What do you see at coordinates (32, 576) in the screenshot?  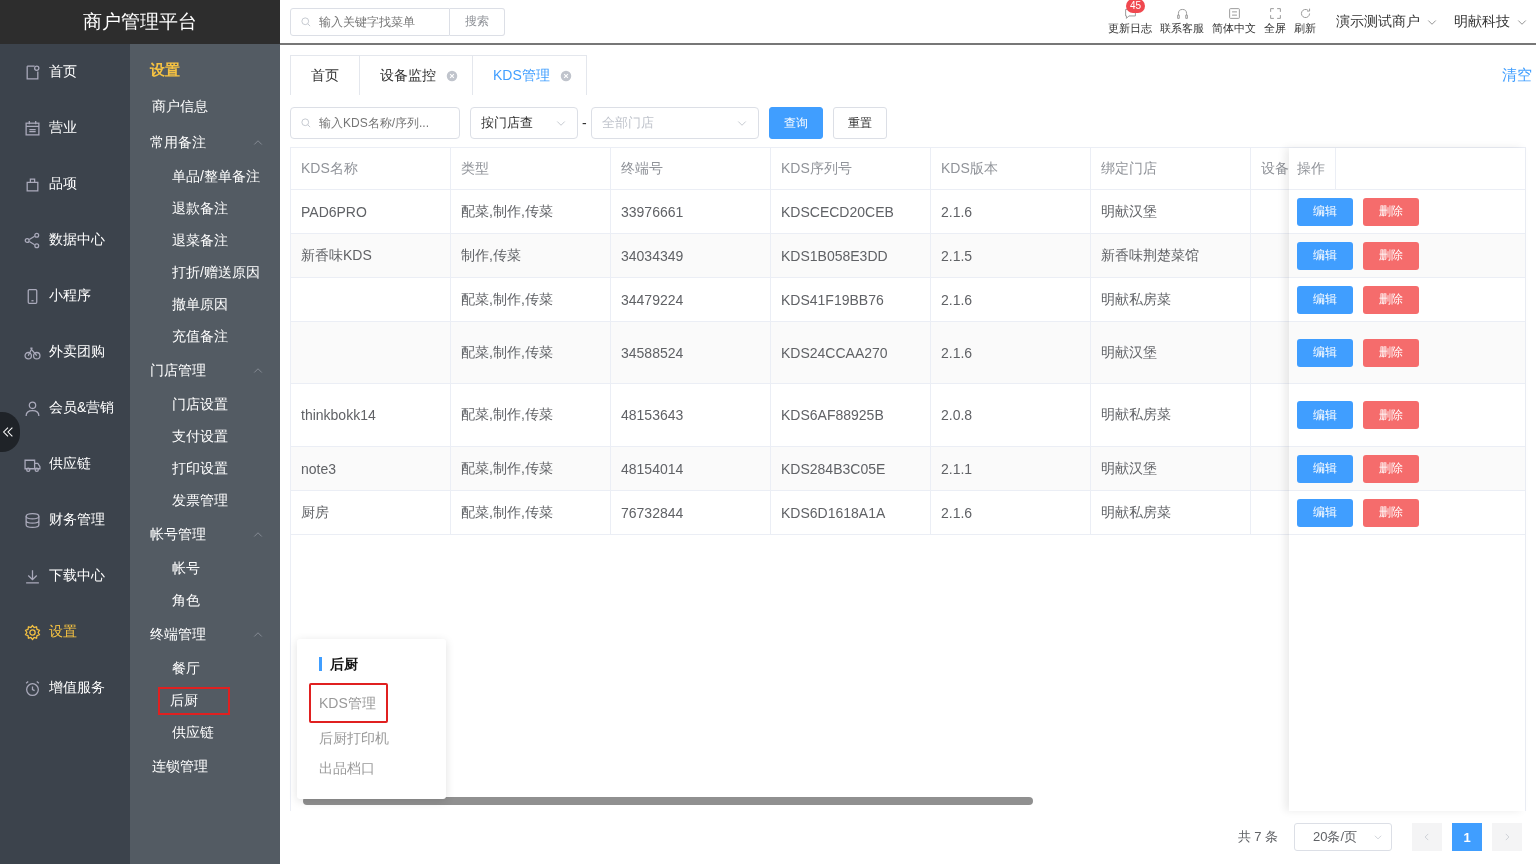 I see `download-icon` at bounding box center [32, 576].